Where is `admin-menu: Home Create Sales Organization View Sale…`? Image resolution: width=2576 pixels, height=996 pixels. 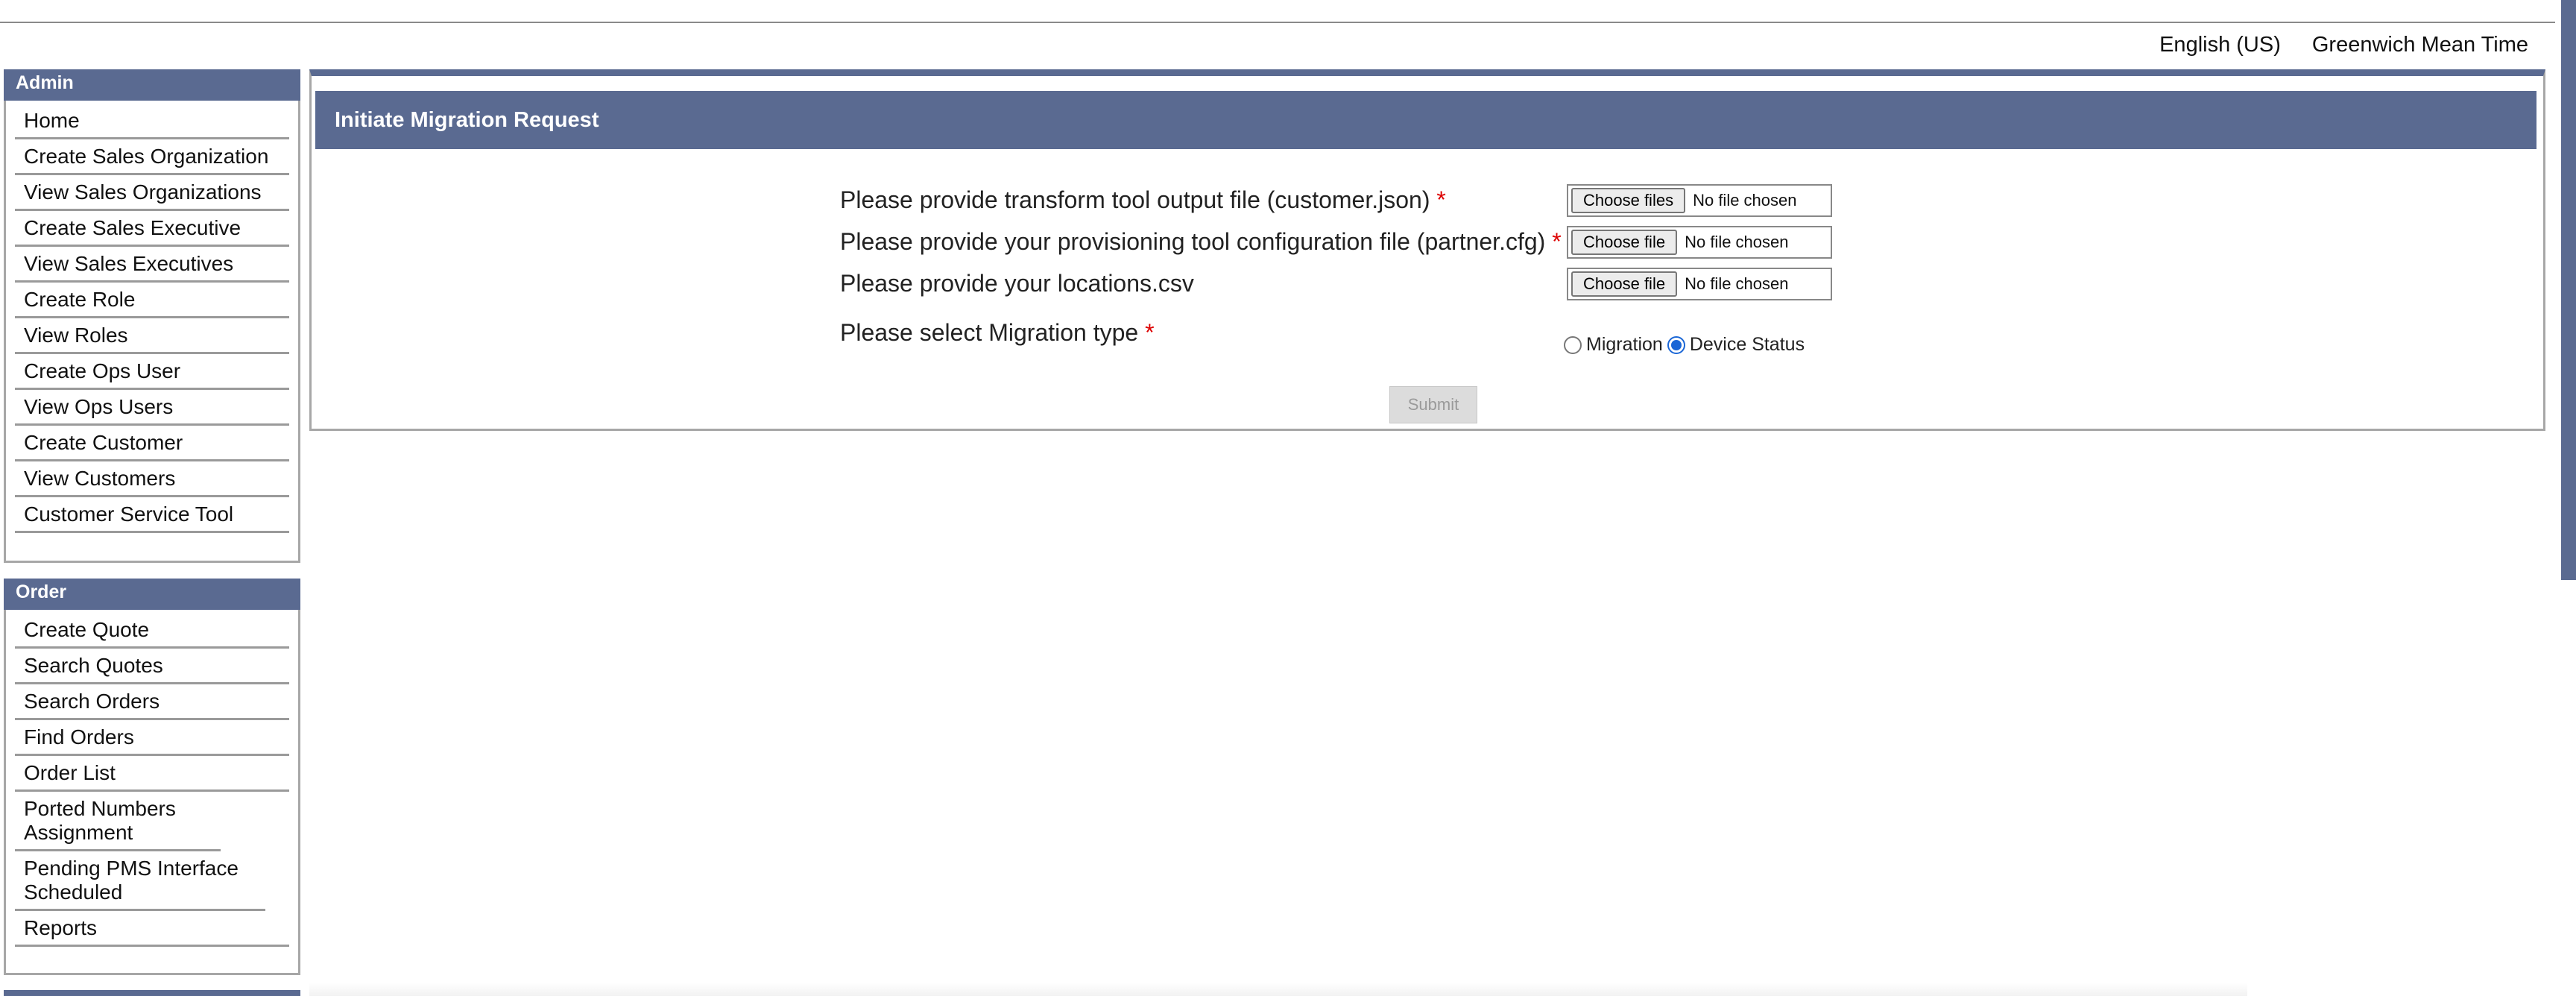 admin-menu: Home Create Sales Organization View Sale… is located at coordinates (152, 325).